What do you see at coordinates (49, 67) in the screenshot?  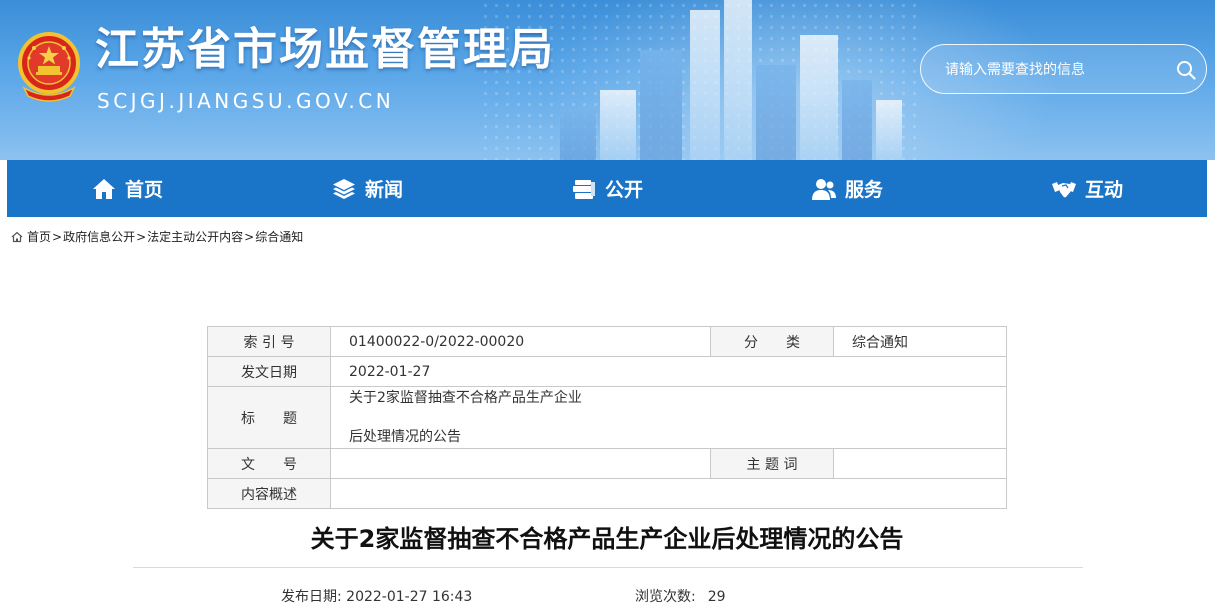 I see `national-emblem-icon` at bounding box center [49, 67].